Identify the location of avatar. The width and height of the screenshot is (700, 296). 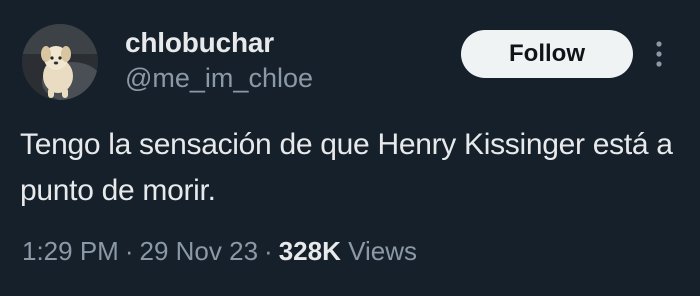
(60, 62).